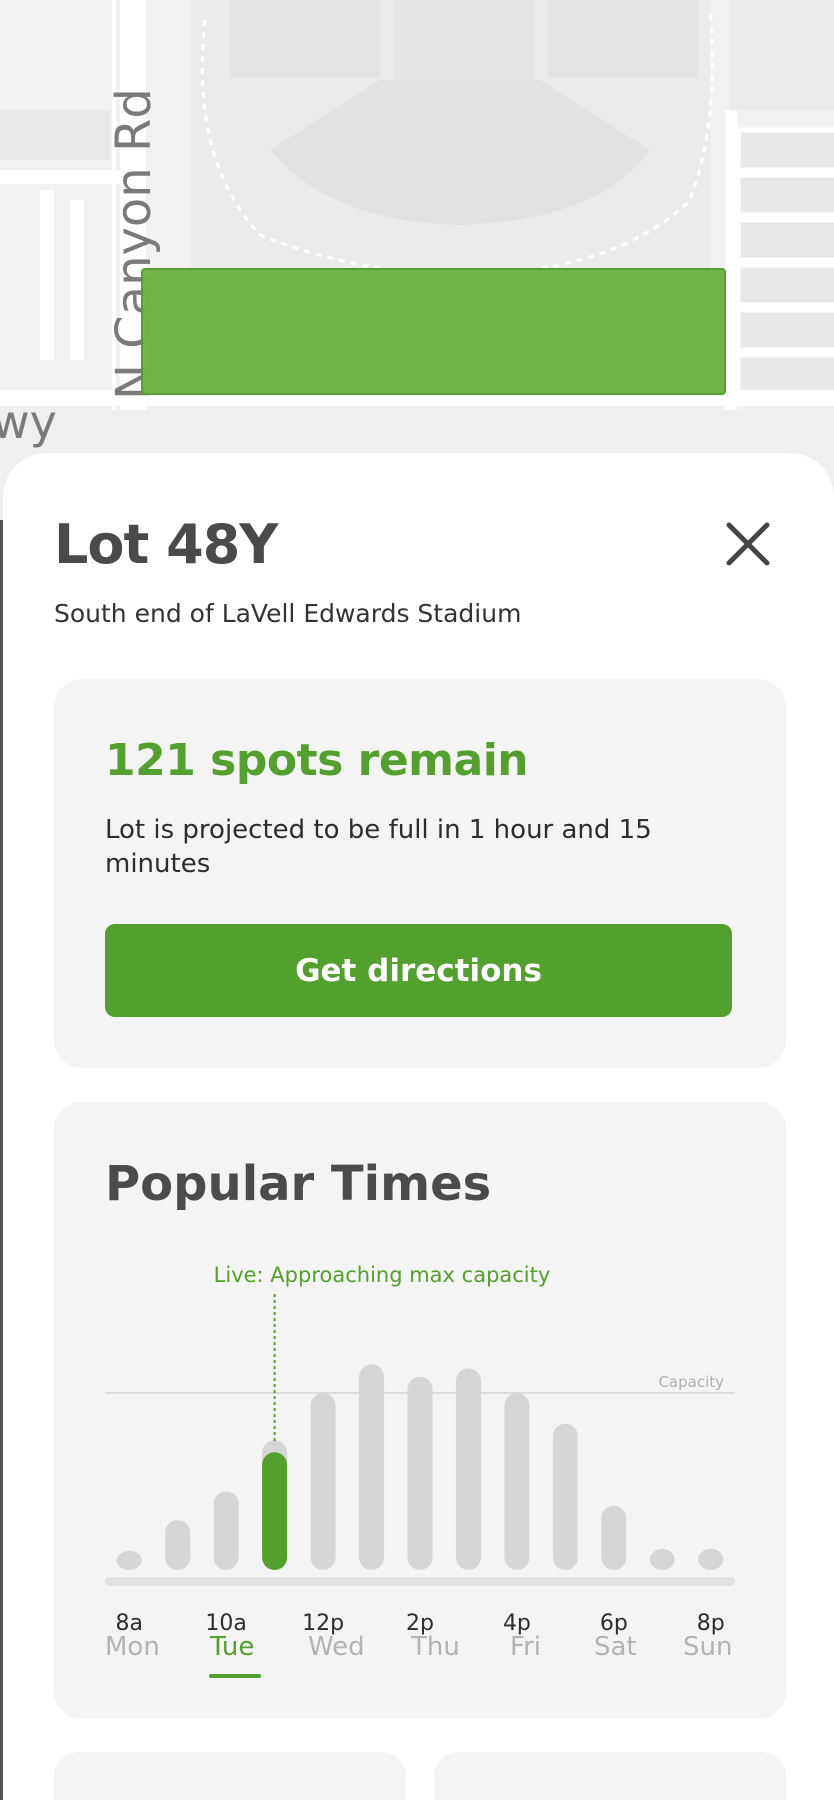 This screenshot has height=1800, width=834. What do you see at coordinates (525, 1647) in the screenshot?
I see `day-tab-fri: Fri` at bounding box center [525, 1647].